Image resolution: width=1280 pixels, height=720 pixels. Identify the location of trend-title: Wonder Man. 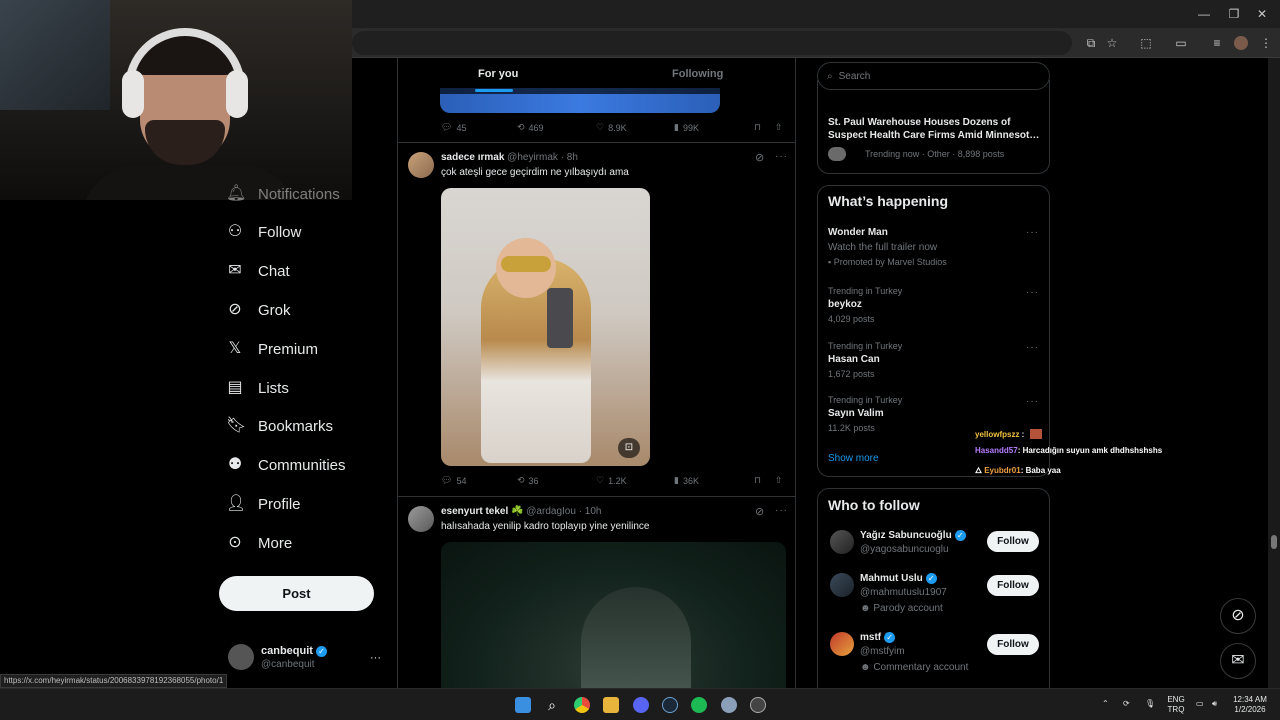
(858, 232).